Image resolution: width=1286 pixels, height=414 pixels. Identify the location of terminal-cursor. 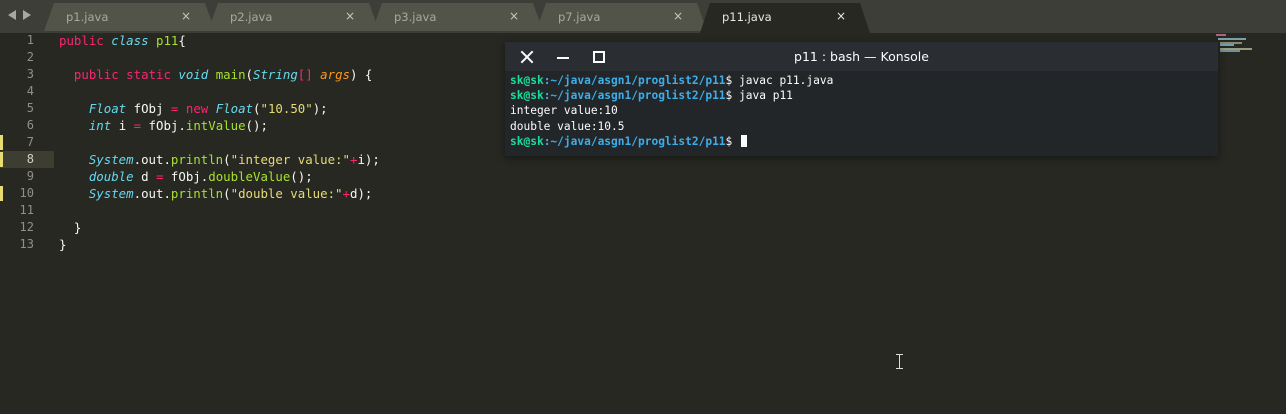
(744, 140).